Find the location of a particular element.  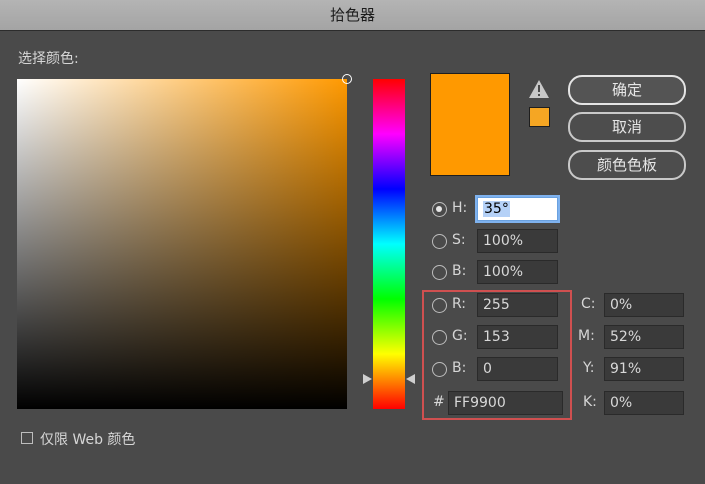

brightness-radio is located at coordinates (439, 272).